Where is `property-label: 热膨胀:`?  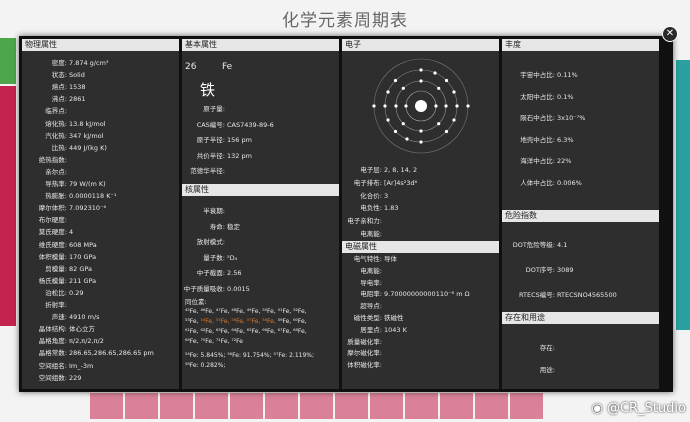
property-label: 热膨胀: is located at coordinates (56, 196).